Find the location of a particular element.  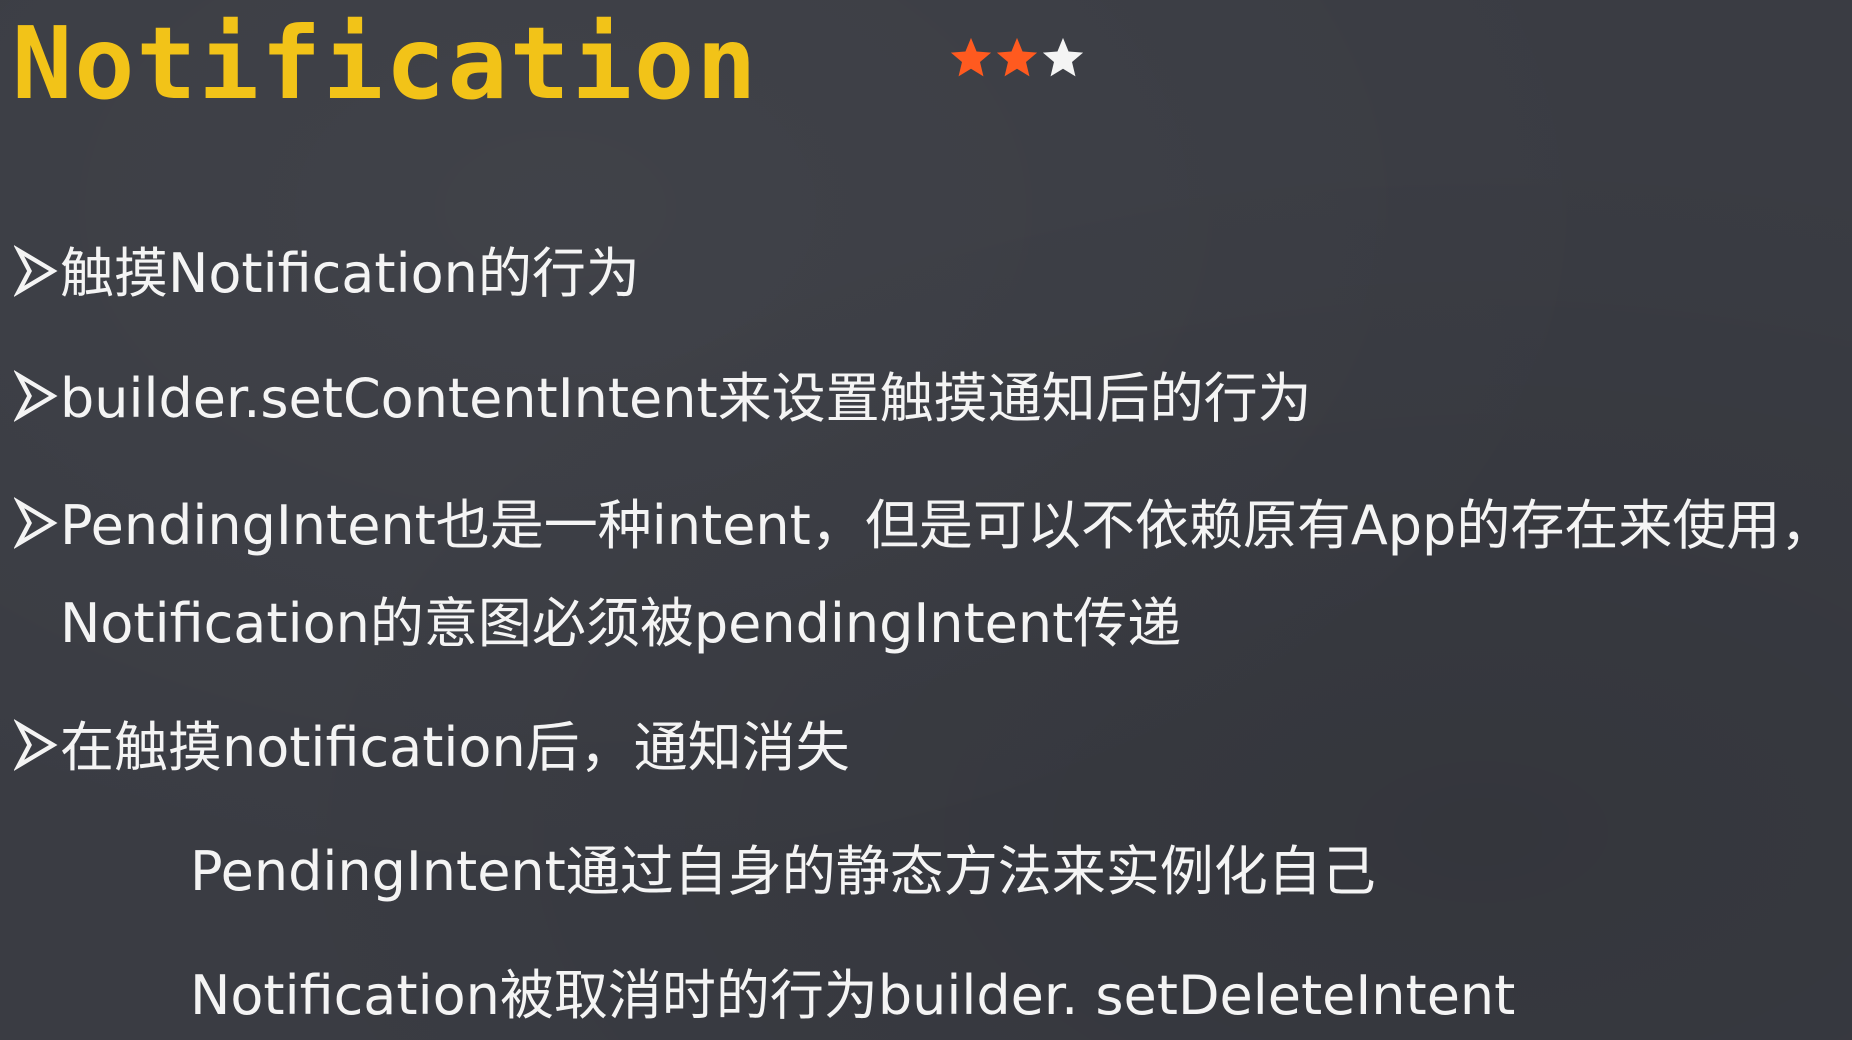

bullet-item: builder.setContentIntent来设置触摸通知后的行为 is located at coordinates (663, 399).